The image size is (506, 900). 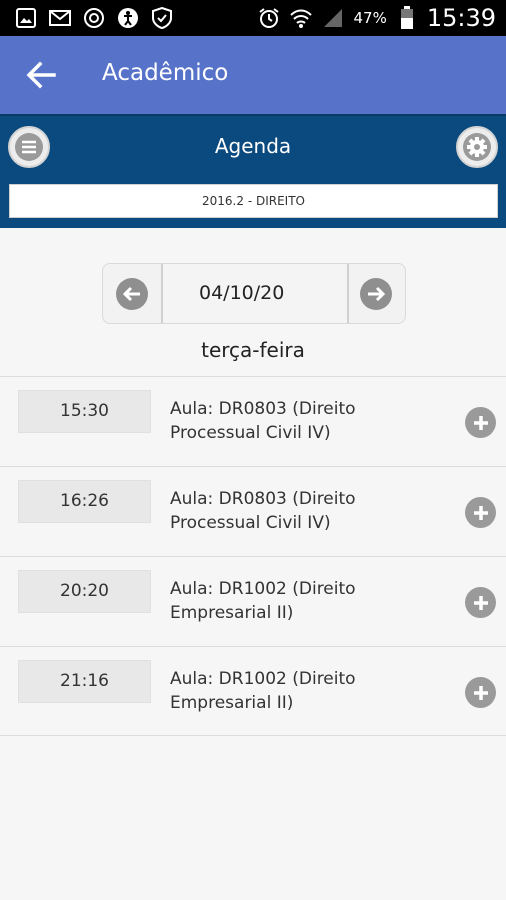 What do you see at coordinates (84, 411) in the screenshot?
I see `event-time: 15:30` at bounding box center [84, 411].